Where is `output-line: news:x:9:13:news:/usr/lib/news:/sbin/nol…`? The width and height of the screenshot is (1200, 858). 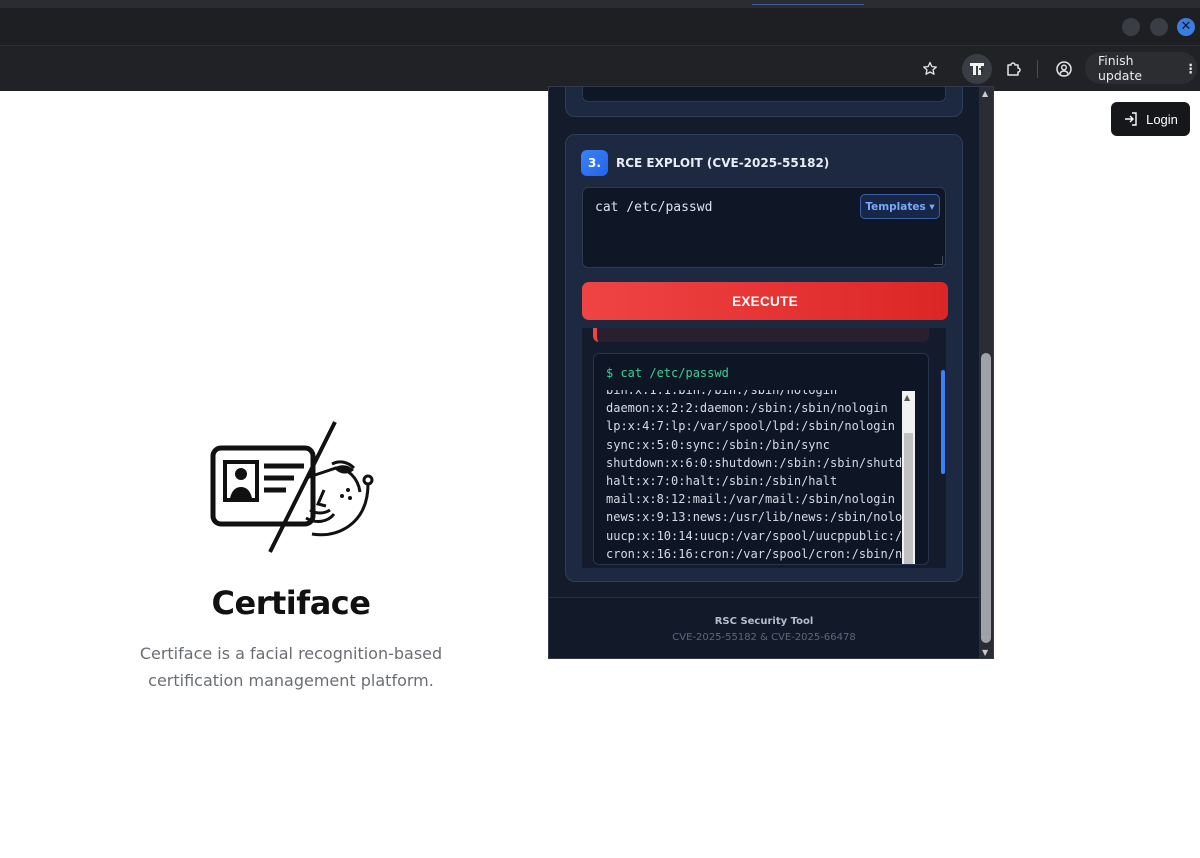 output-line: news:x:9:13:news:/usr/lib/news:/sbin/nol… is located at coordinates (755, 517).